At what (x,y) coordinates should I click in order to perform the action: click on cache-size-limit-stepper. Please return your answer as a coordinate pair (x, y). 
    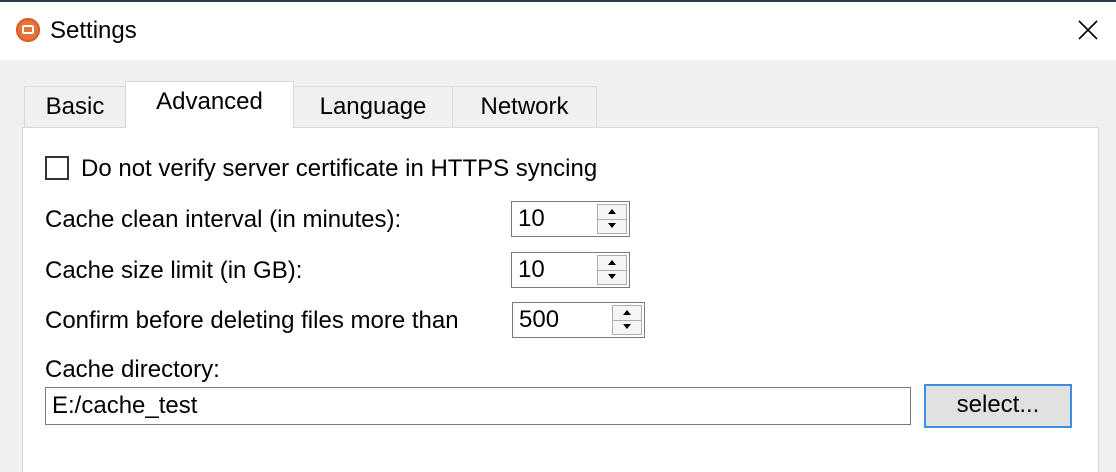
    Looking at the image, I should click on (612, 270).